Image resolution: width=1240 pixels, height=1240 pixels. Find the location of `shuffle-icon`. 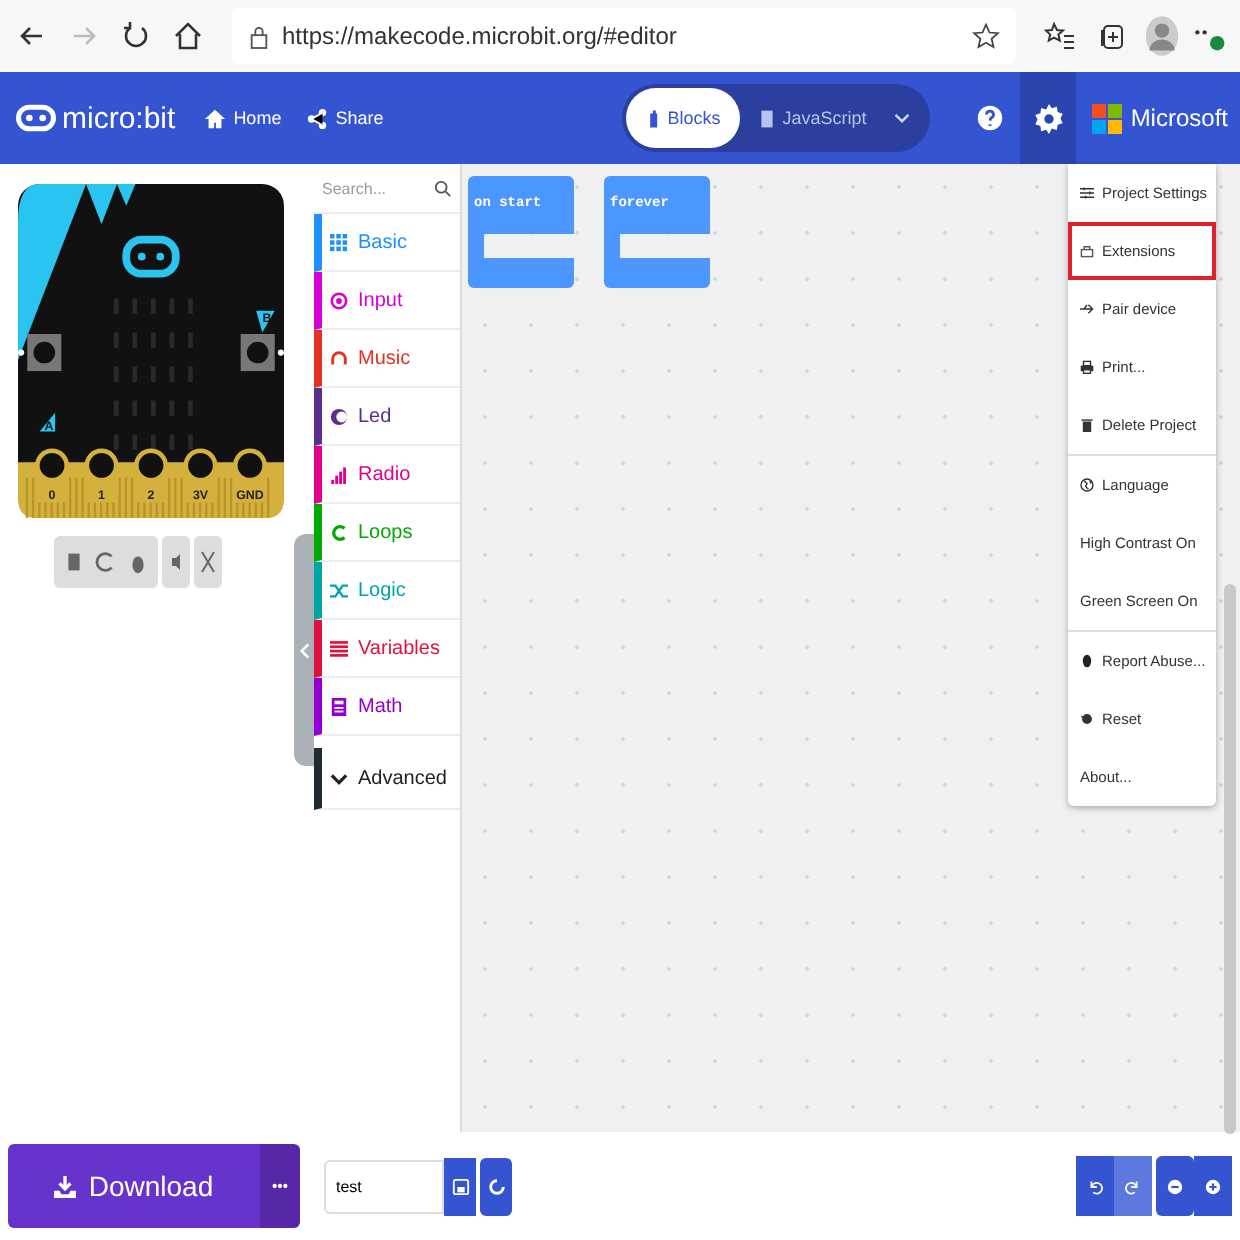

shuffle-icon is located at coordinates (339, 590).